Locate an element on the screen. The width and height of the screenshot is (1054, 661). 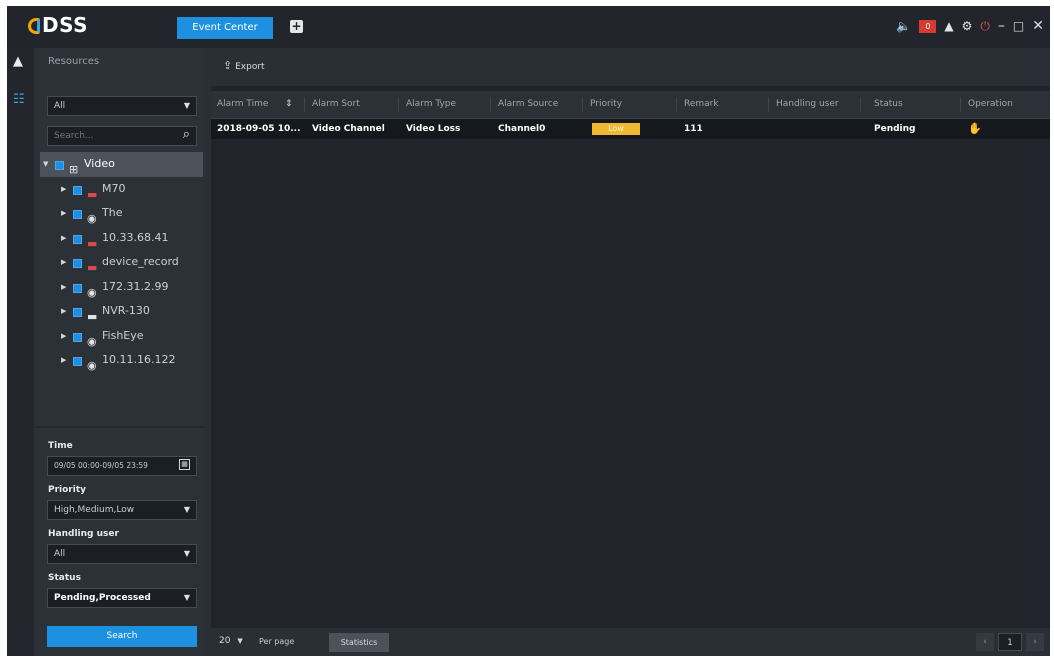
tree-node-device: ▶ ◉ The is located at coordinates (121, 213).